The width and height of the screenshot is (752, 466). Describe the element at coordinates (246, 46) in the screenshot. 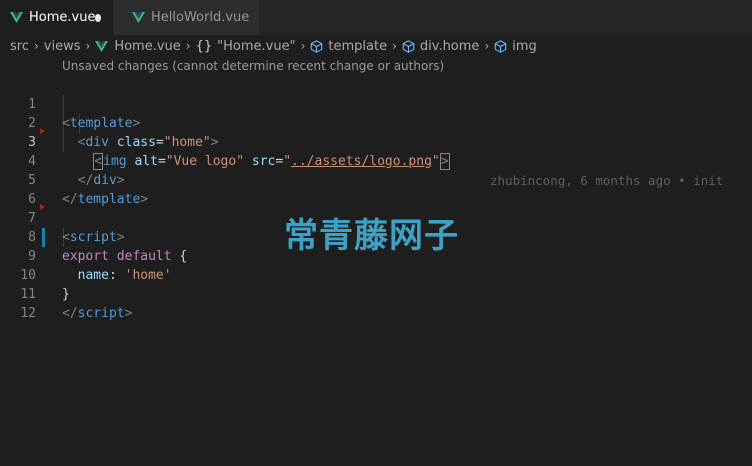

I see `breadcrumb-item-module: {} "Home.vue"` at that location.